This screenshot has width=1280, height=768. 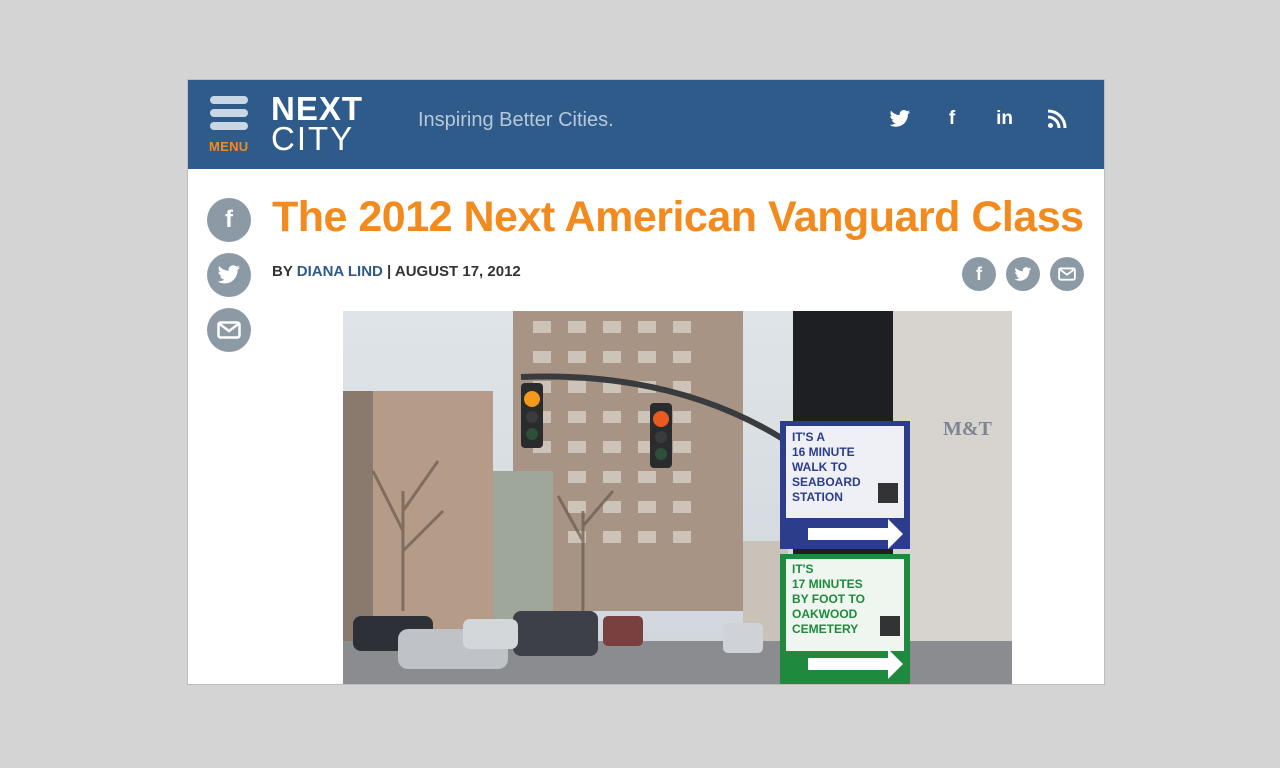 What do you see at coordinates (825, 629) in the screenshot?
I see `sign2-line-5: CEMETERY` at bounding box center [825, 629].